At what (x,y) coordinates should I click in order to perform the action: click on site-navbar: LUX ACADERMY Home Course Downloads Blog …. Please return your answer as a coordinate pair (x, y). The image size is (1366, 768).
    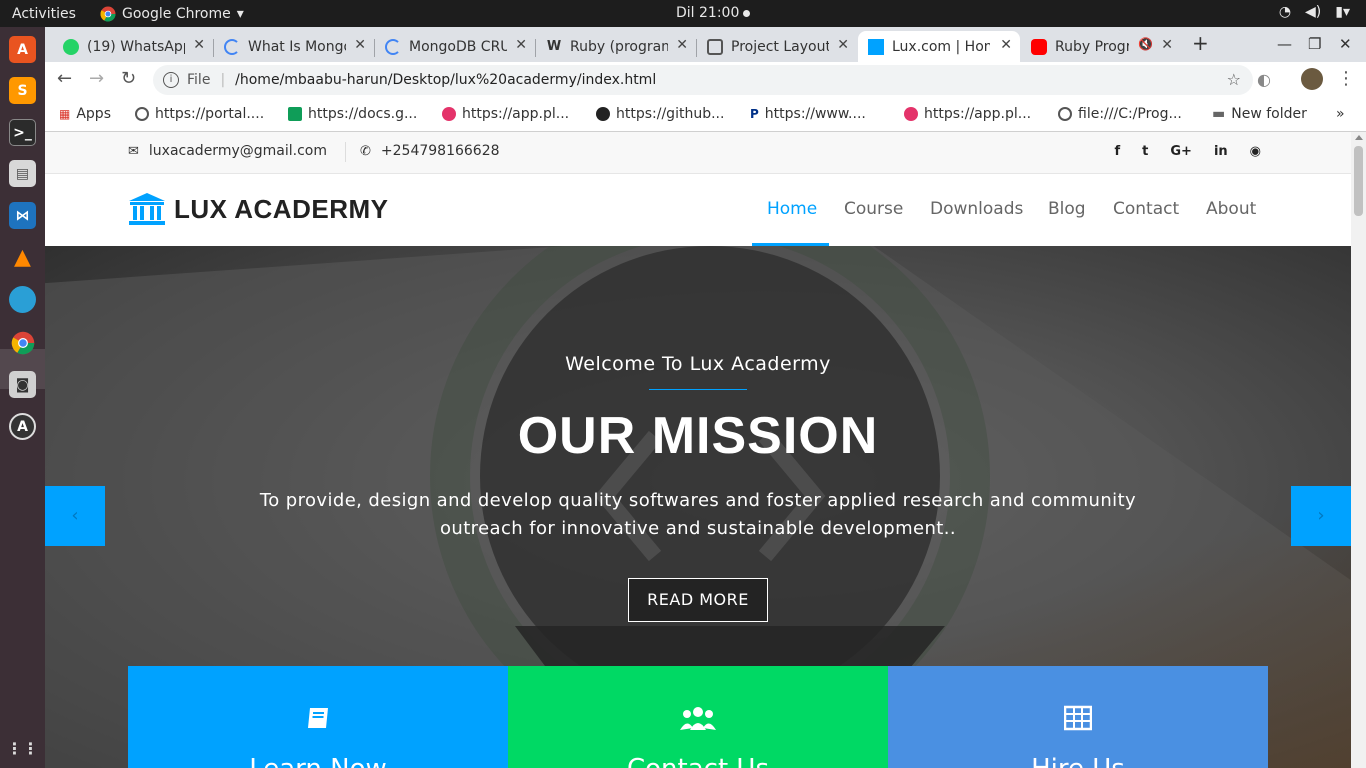
    Looking at the image, I should click on (698, 210).